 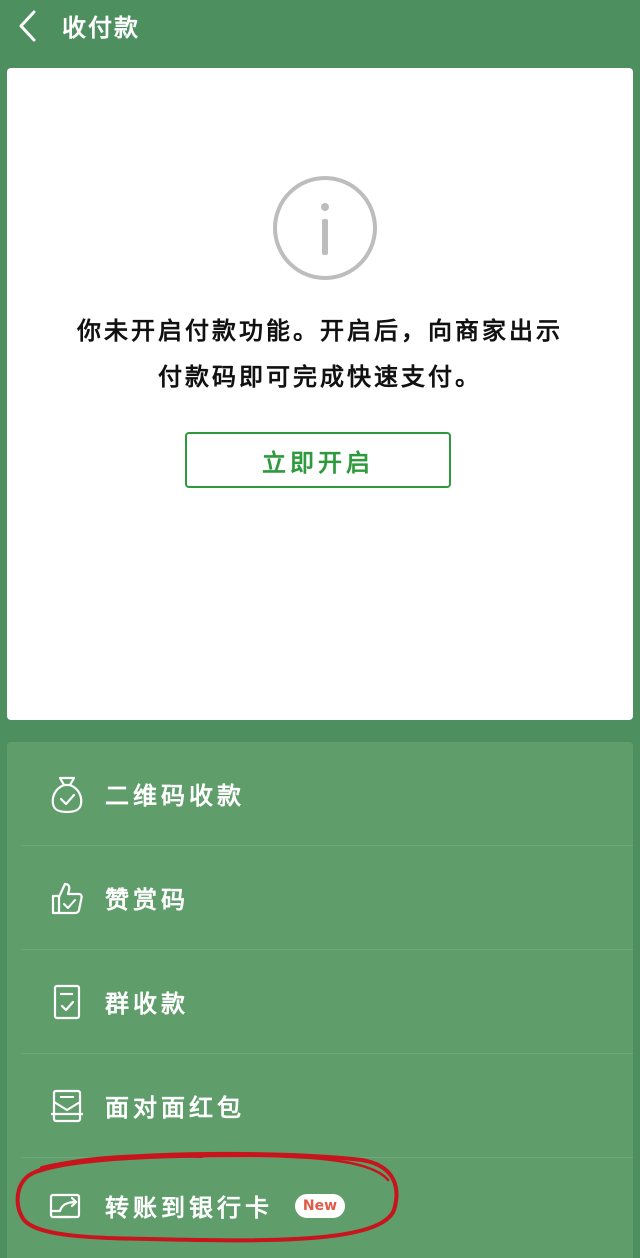 What do you see at coordinates (175, 796) in the screenshot?
I see `menu-item-label: 二维码收款` at bounding box center [175, 796].